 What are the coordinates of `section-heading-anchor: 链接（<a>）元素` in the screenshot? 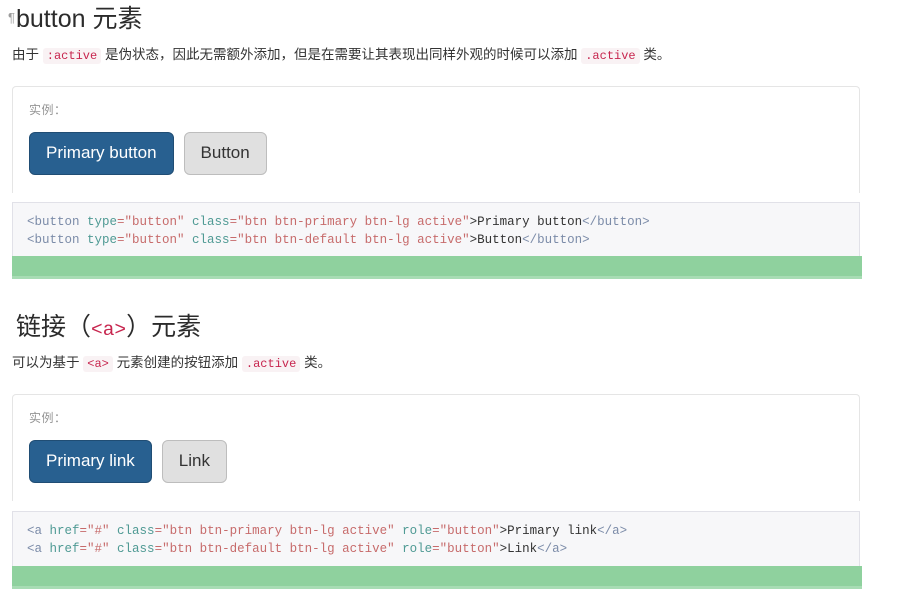 It's located at (108, 327).